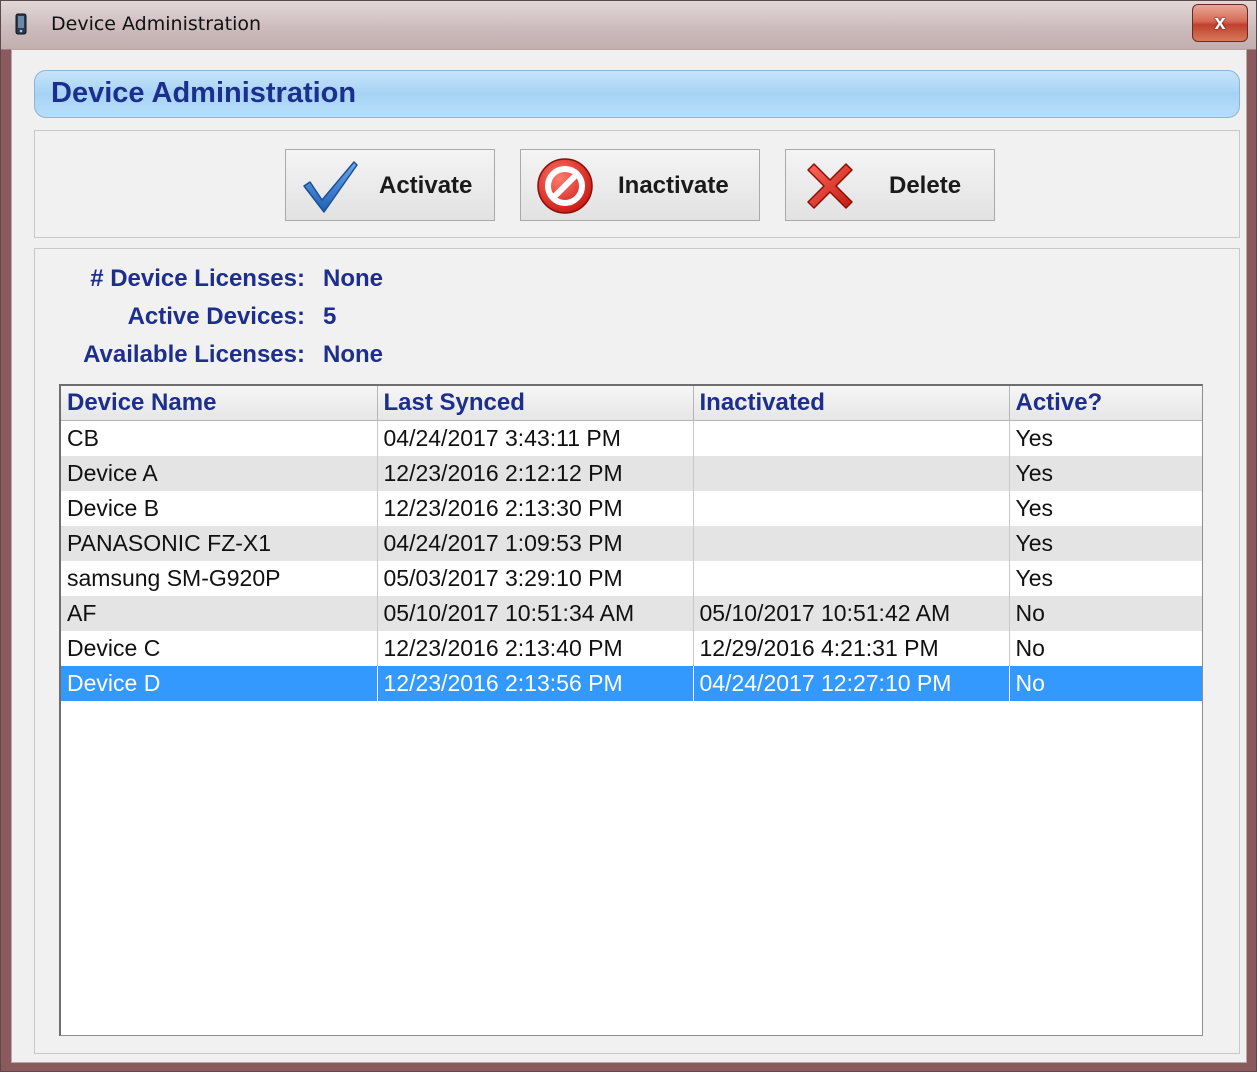 This screenshot has height=1072, width=1257. I want to click on cell-inactivated: 12/29/2016 4:21:31 PM, so click(851, 648).